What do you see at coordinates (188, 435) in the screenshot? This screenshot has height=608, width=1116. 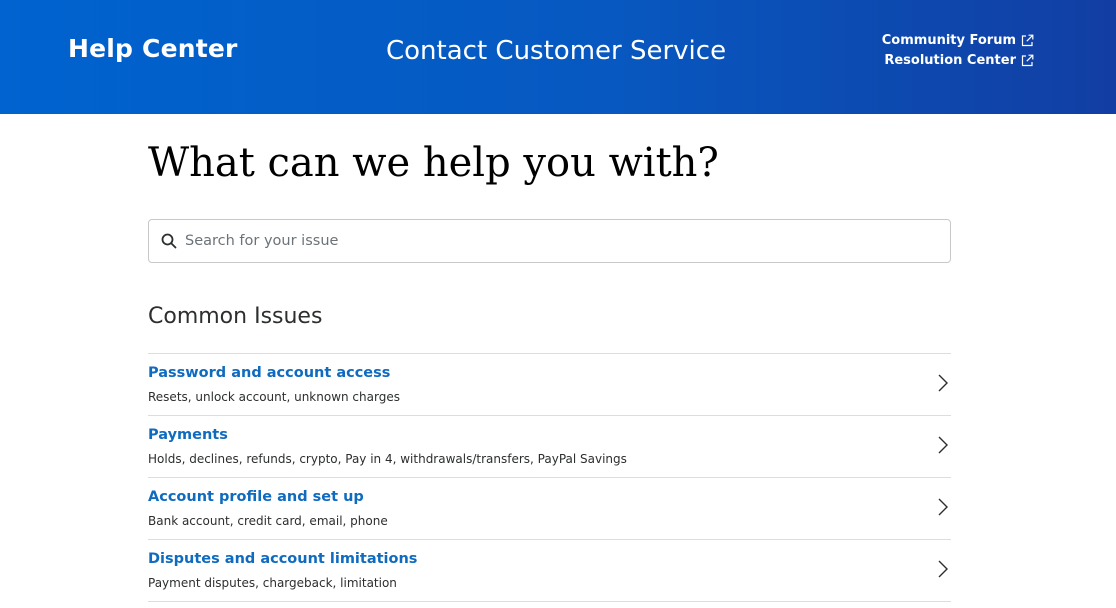 I see `issue-title: Payments` at bounding box center [188, 435].